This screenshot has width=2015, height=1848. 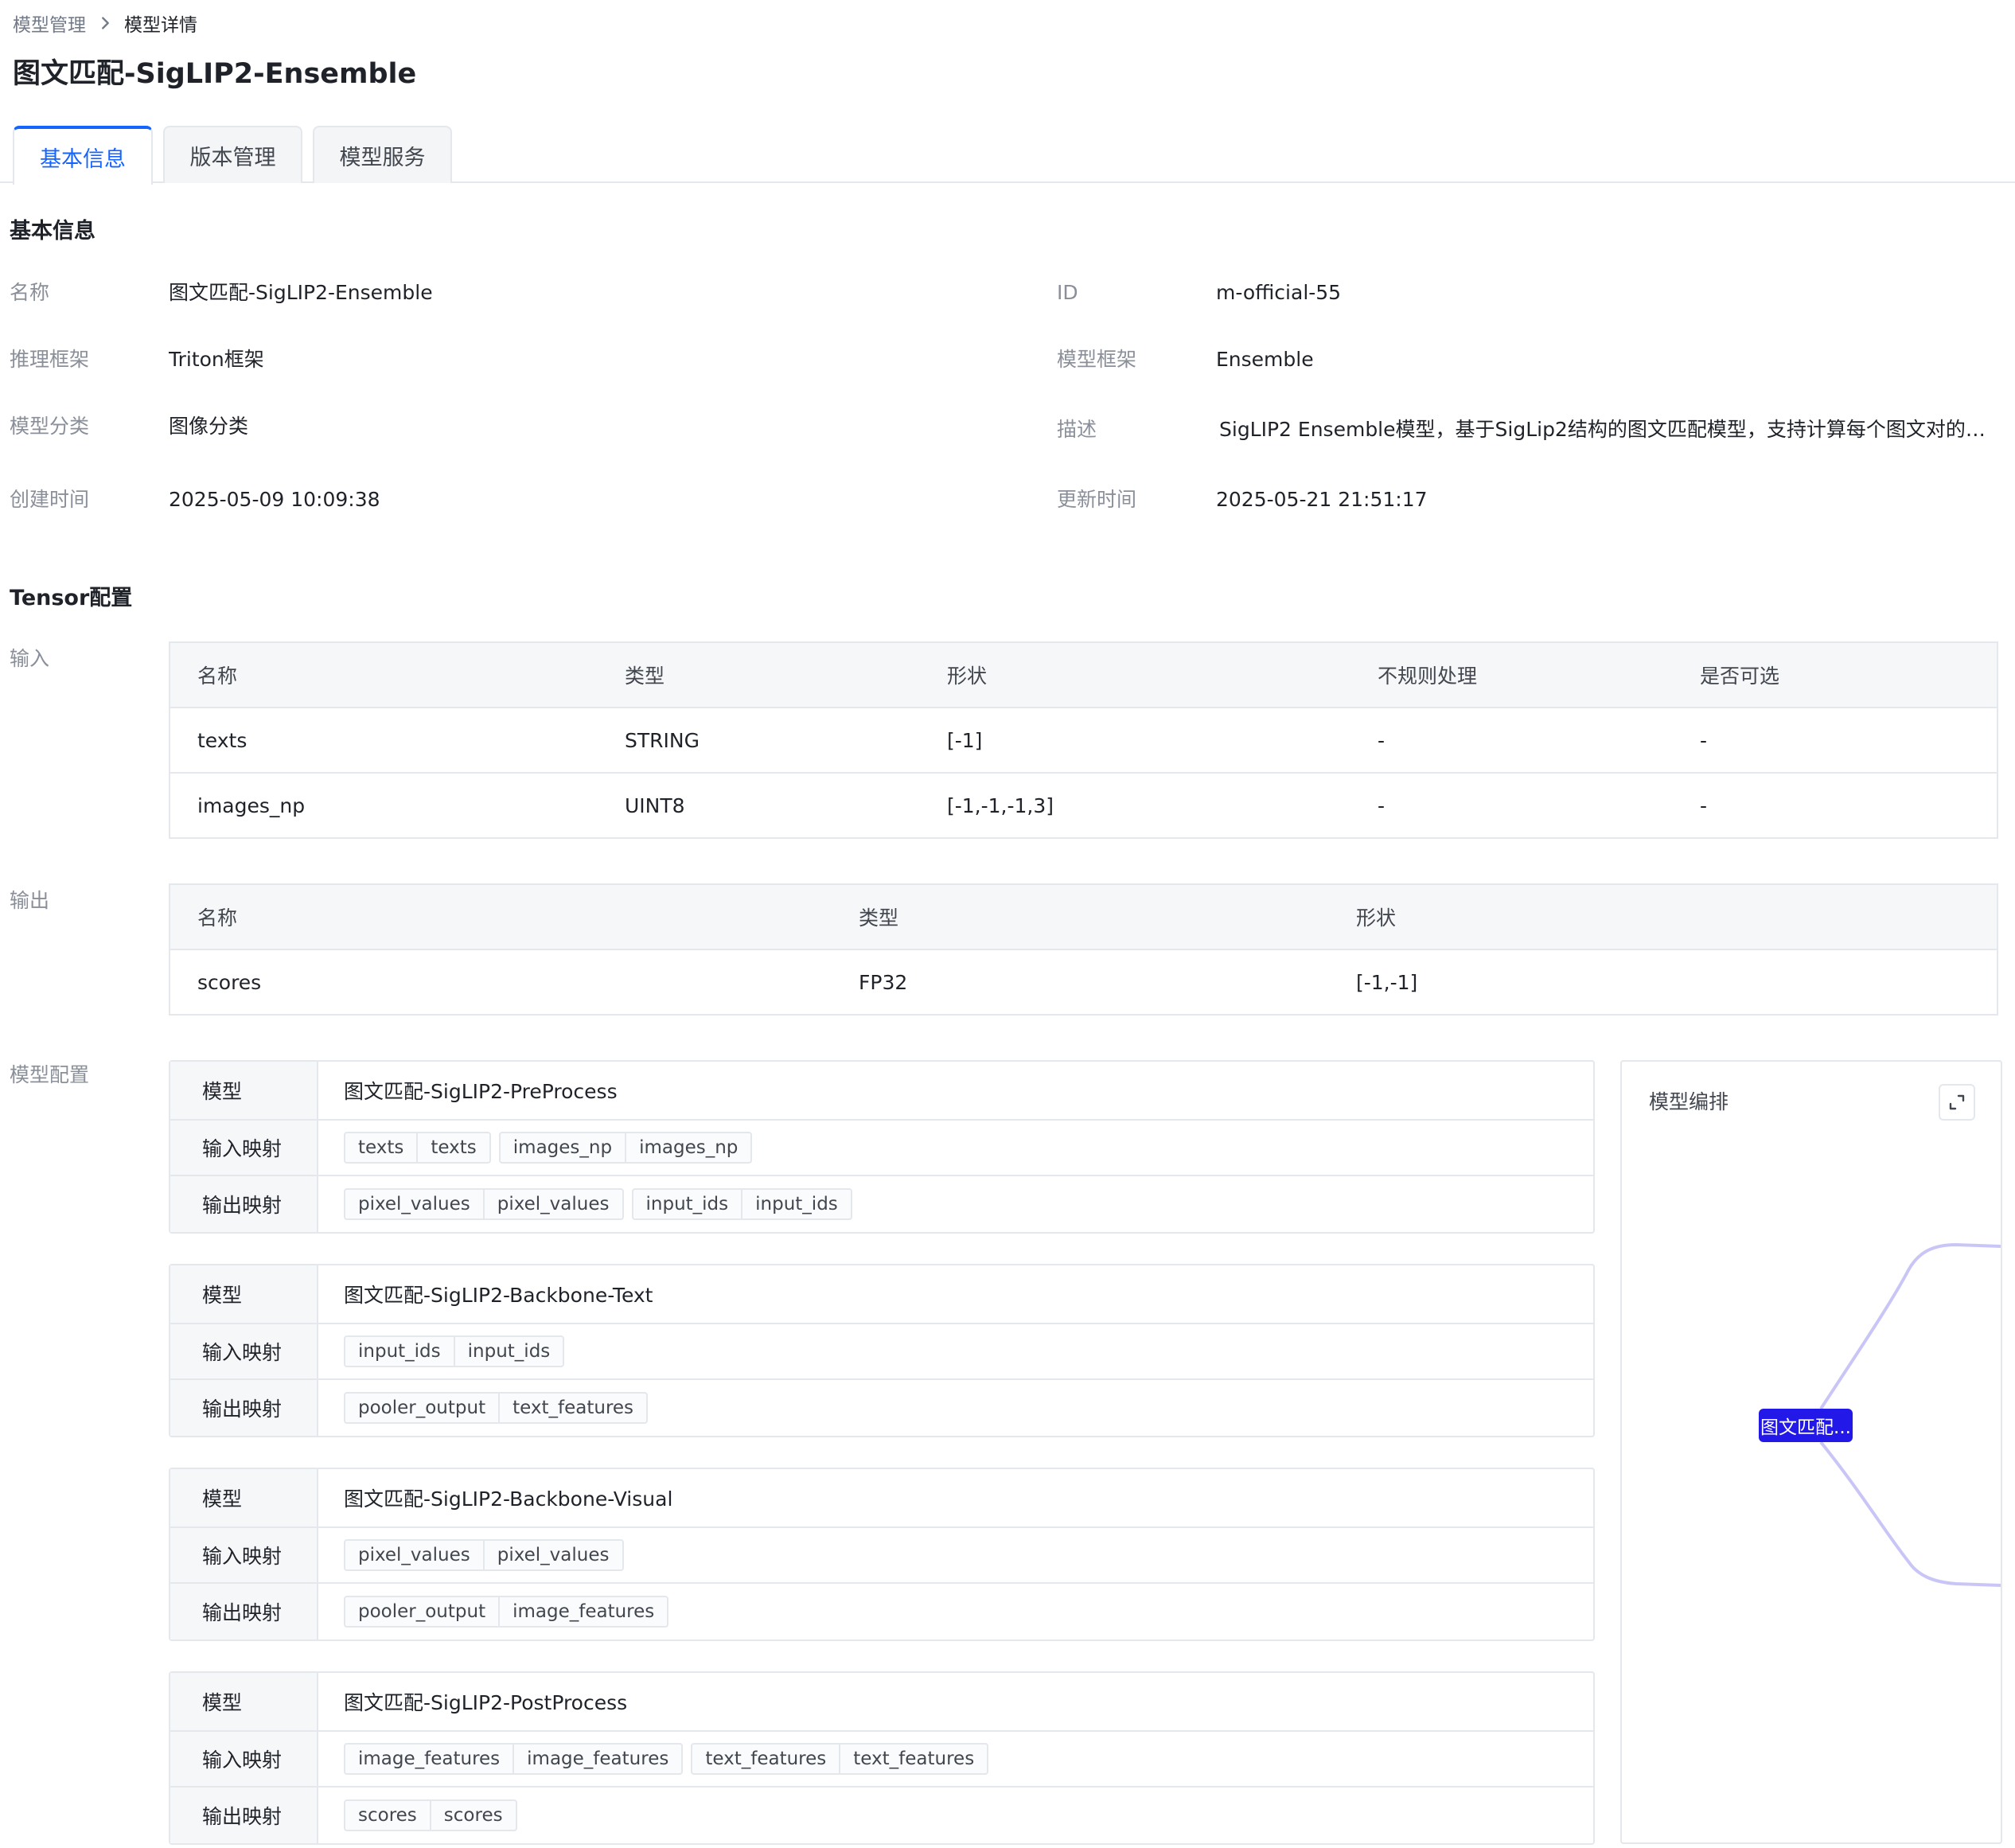 What do you see at coordinates (83, 155) in the screenshot?
I see `tab-basic-info: 基本信息` at bounding box center [83, 155].